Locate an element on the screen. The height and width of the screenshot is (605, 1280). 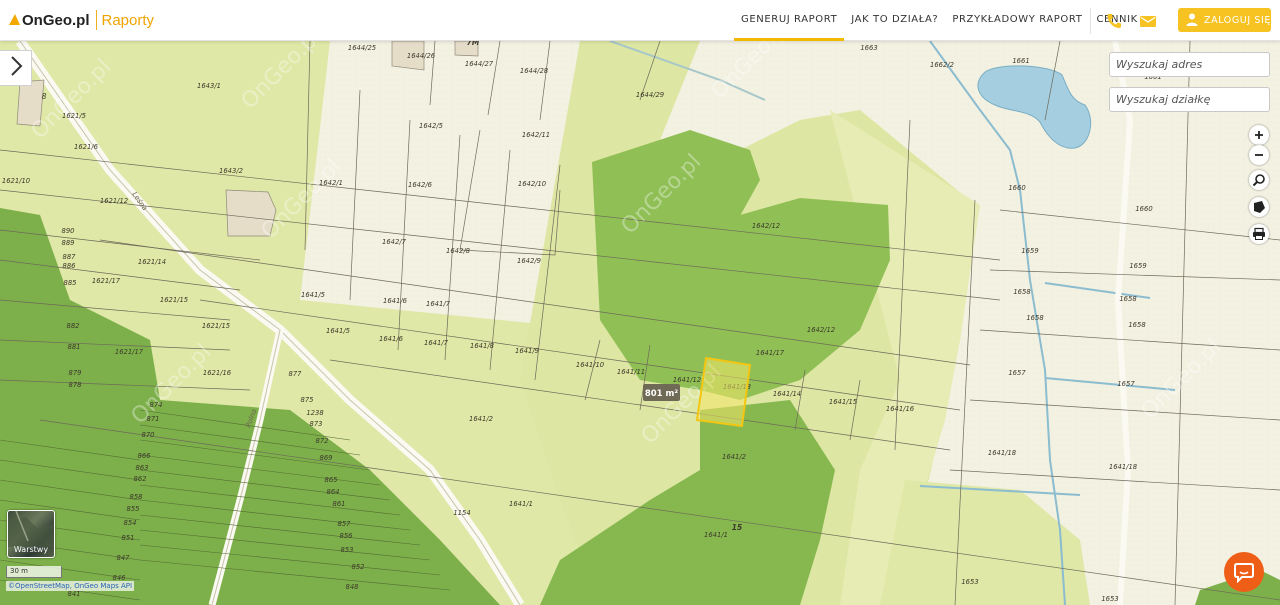
parcel-label: 852 is located at coordinates (358, 567).